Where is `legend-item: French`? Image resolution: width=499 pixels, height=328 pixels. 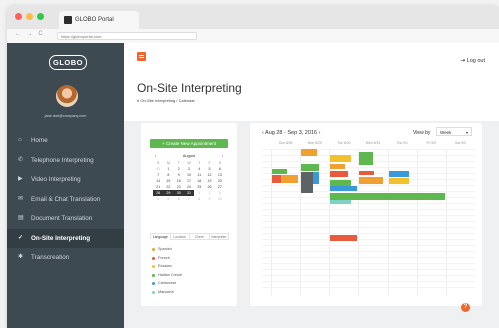 legend-item: French is located at coordinates (192, 258).